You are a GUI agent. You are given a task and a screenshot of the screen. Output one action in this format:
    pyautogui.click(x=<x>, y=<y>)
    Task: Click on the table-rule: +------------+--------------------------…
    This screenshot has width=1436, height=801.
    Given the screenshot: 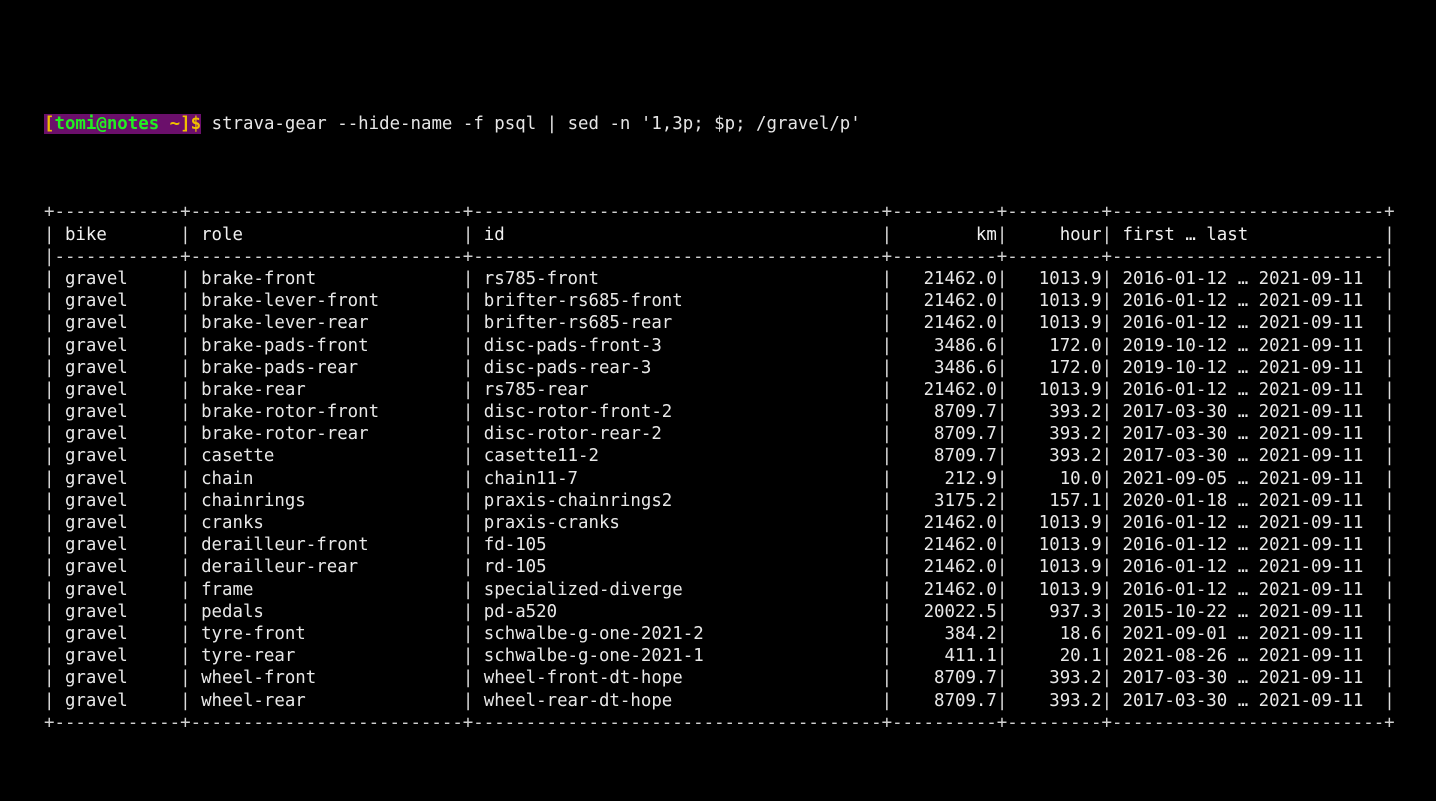 What is the action you would take?
    pyautogui.click(x=719, y=722)
    